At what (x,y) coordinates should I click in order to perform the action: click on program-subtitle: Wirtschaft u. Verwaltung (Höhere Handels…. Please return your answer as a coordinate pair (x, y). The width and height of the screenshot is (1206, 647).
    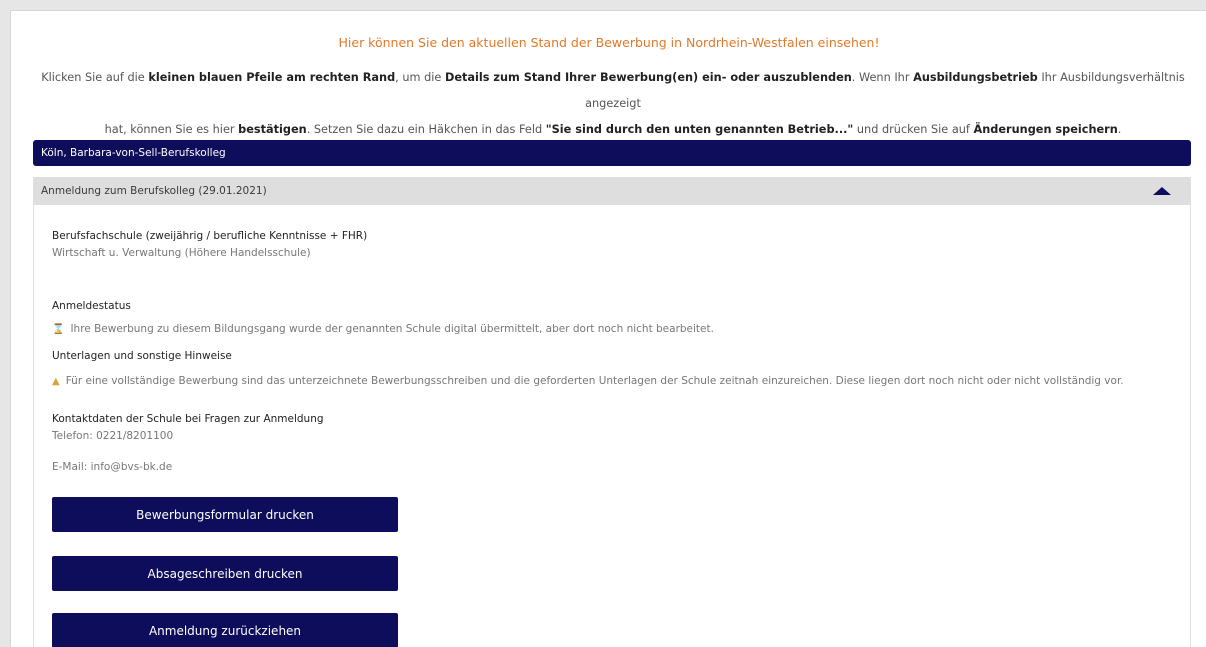
    Looking at the image, I should click on (181, 253).